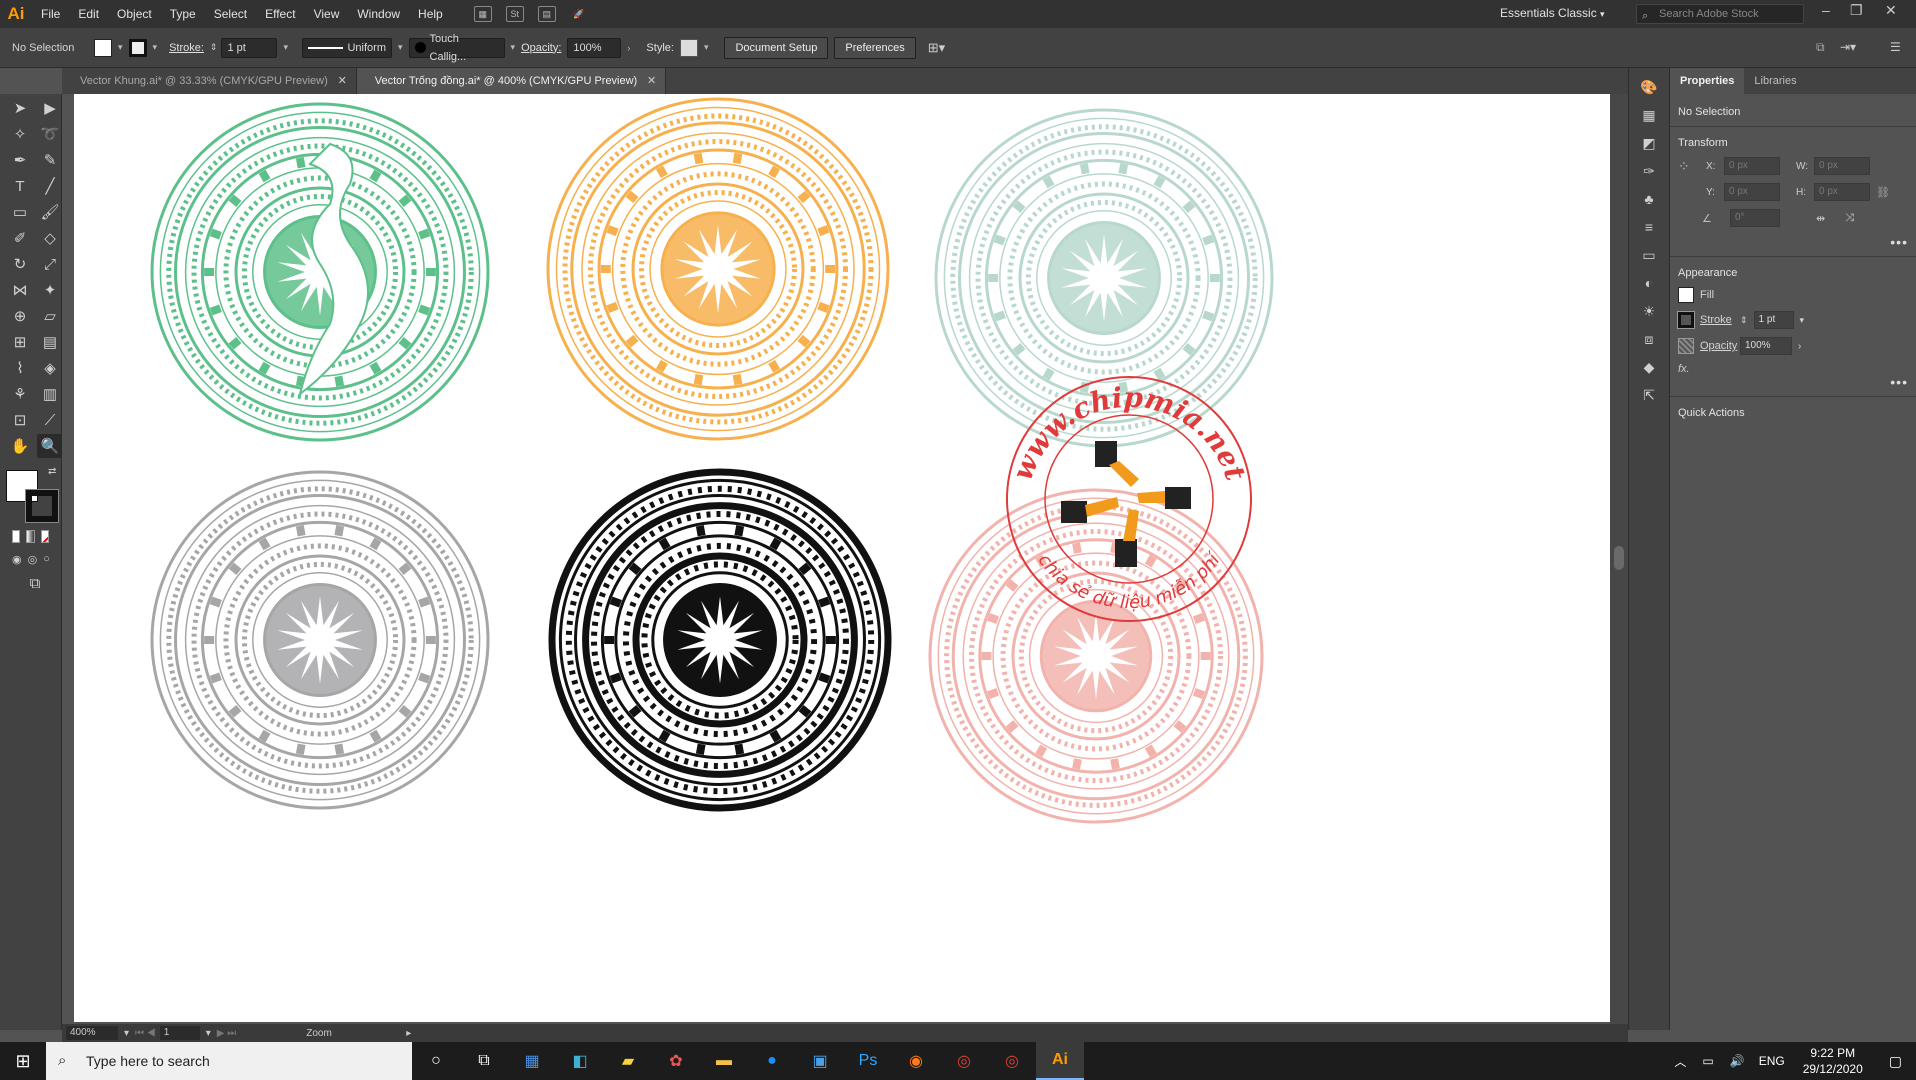  I want to click on volume-icon: 🔊, so click(1737, 1061).